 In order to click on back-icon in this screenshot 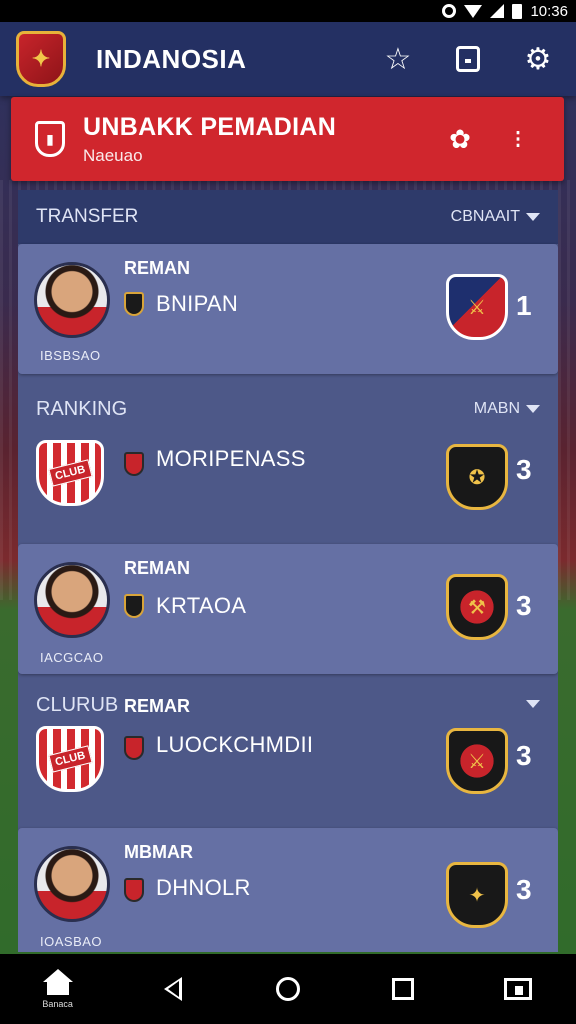, I will do `click(172, 989)`.